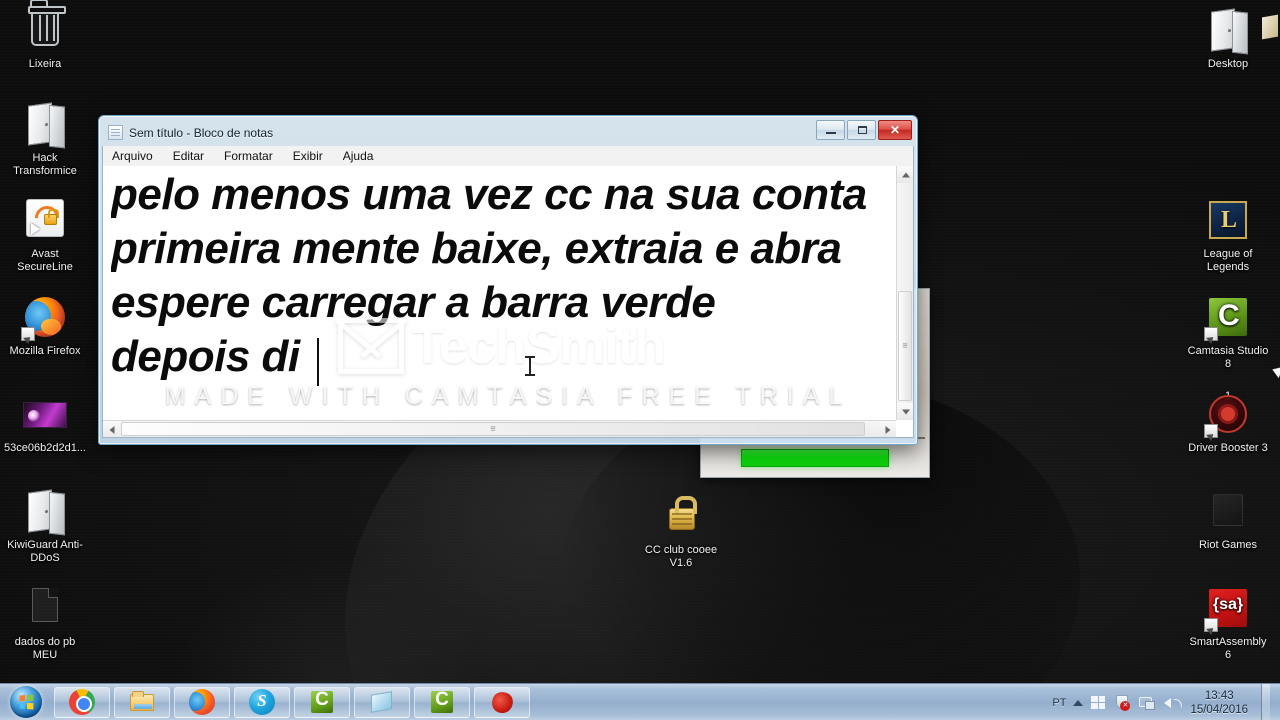  Describe the element at coordinates (1228, 414) in the screenshot. I see `driver-booster-icon: 1` at that location.